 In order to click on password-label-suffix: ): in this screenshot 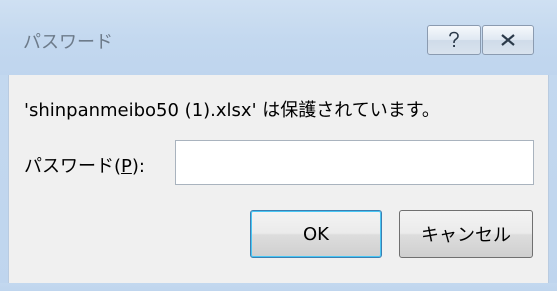, I will do `click(138, 166)`.